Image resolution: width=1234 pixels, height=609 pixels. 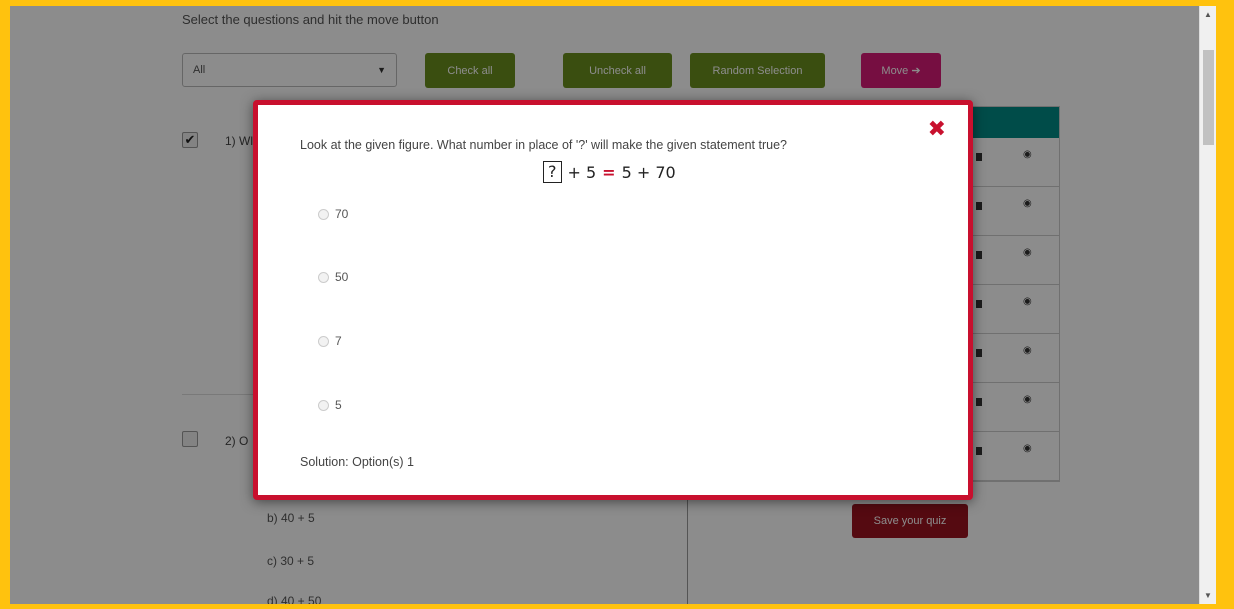 I want to click on scroll-down-icon: ▼, so click(x=1208, y=595).